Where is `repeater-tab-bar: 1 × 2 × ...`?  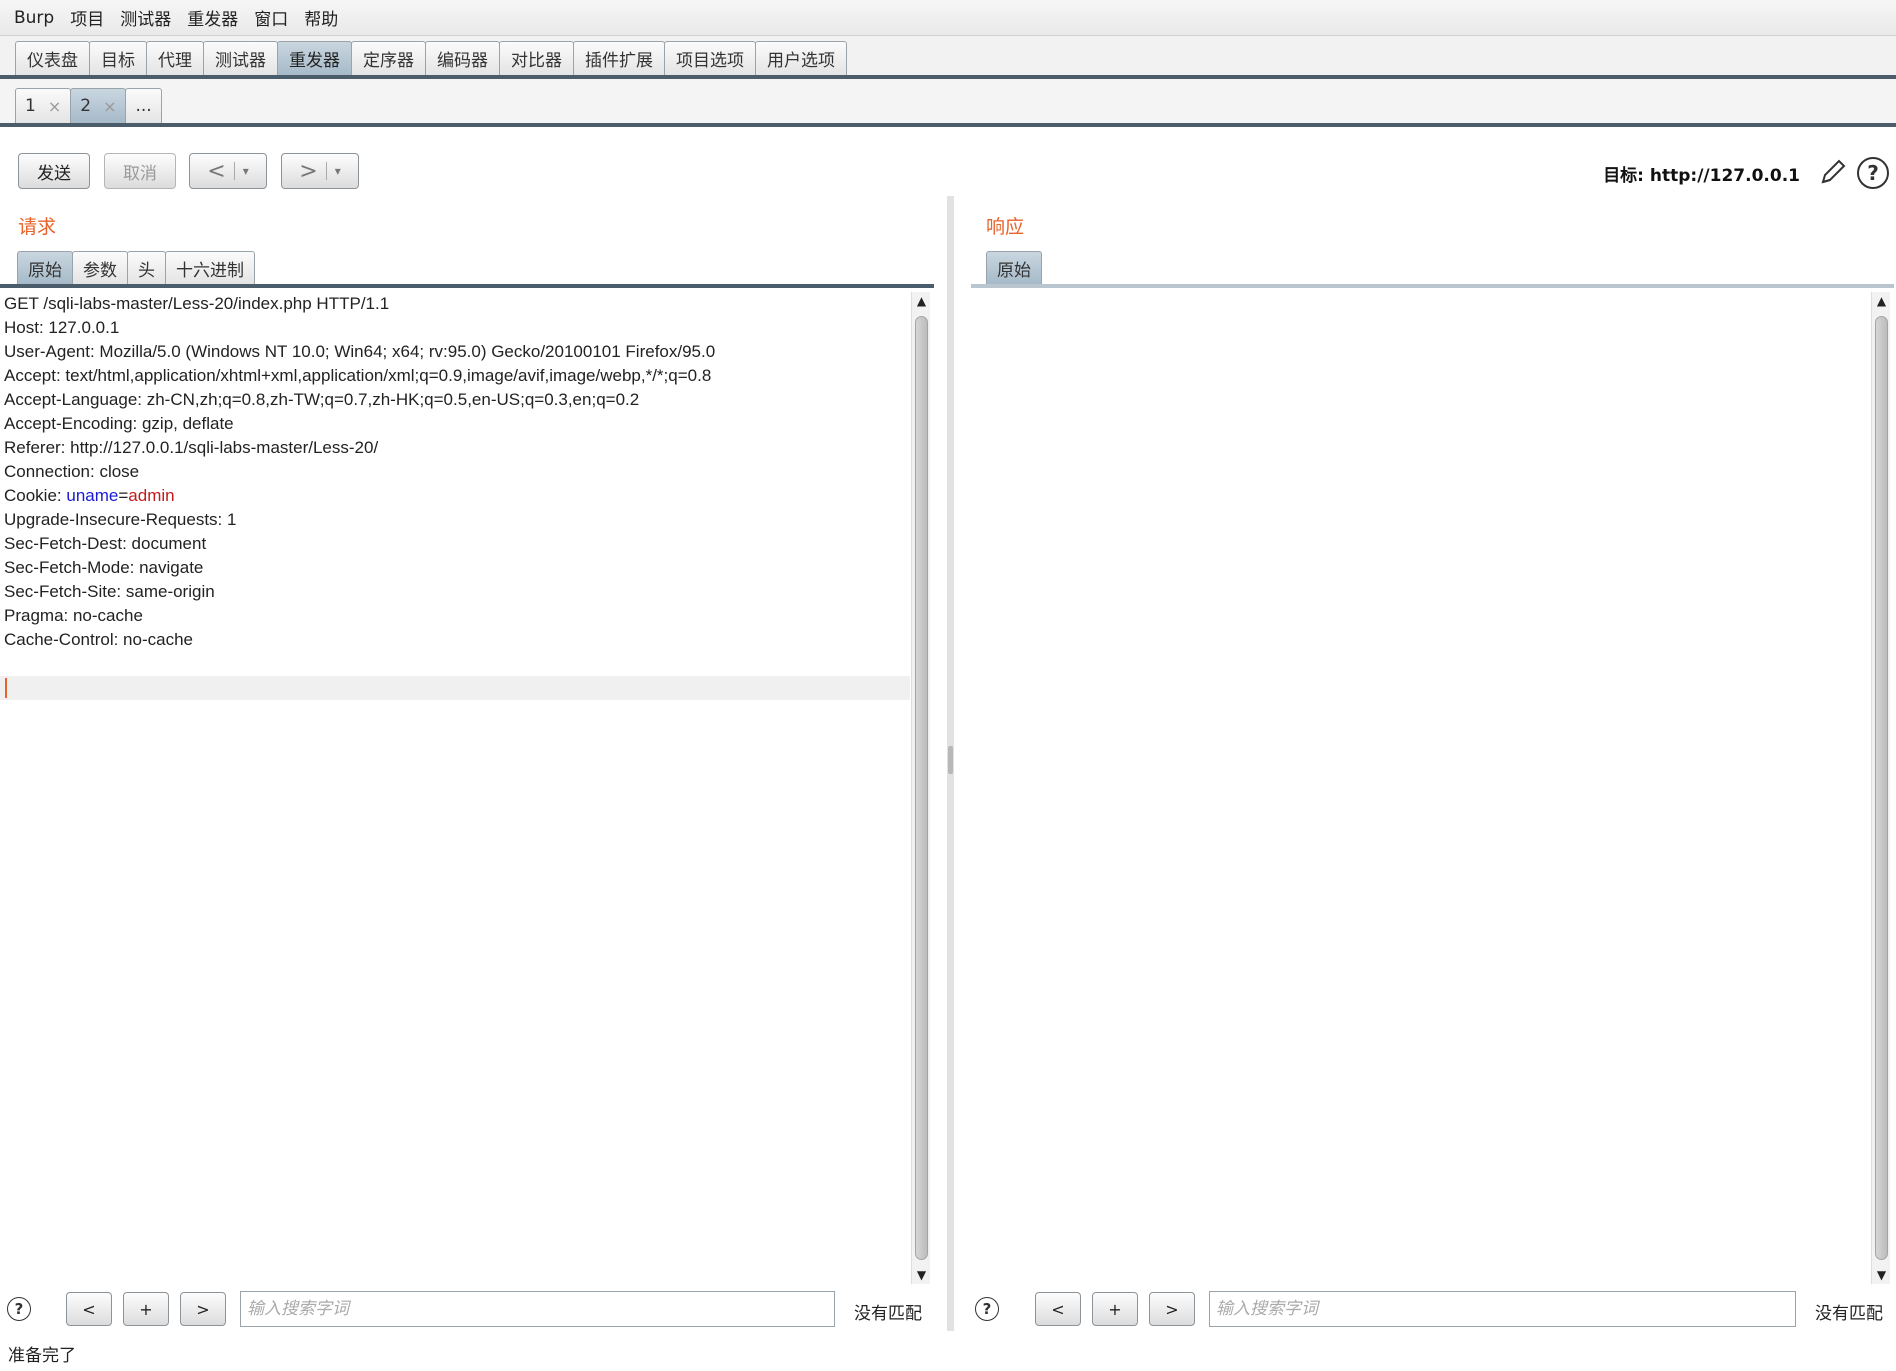
repeater-tab-bar: 1 × 2 × ... is located at coordinates (948, 103).